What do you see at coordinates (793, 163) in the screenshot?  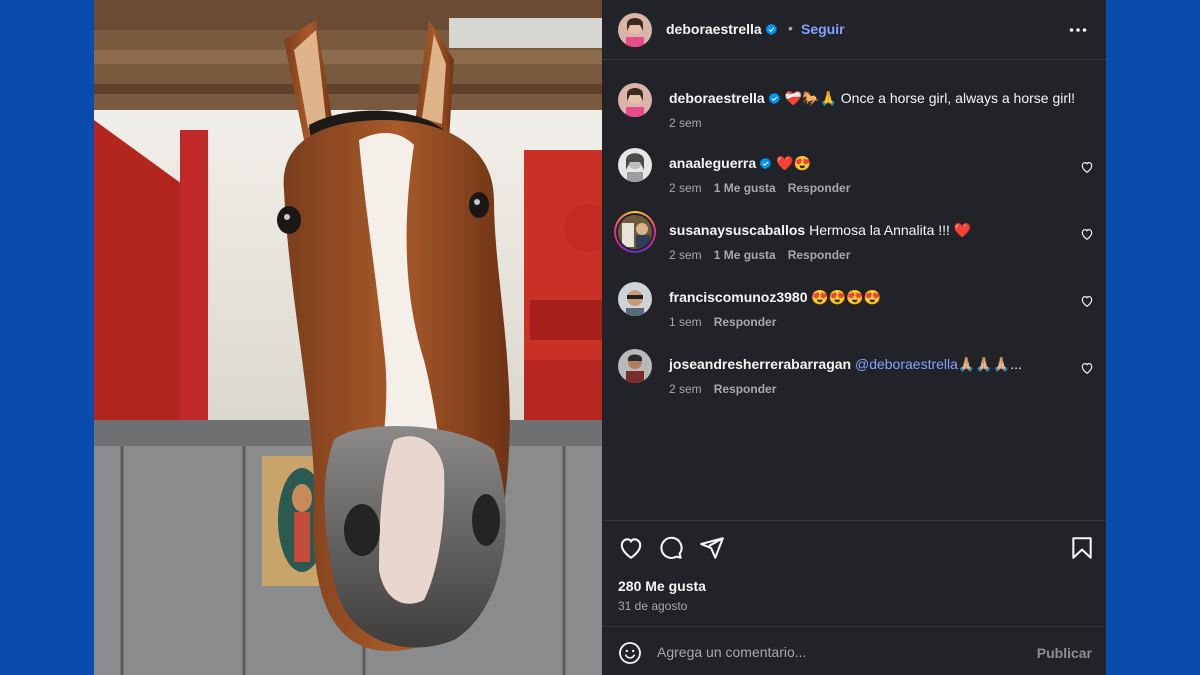 I see `comment-body: ❤️😍` at bounding box center [793, 163].